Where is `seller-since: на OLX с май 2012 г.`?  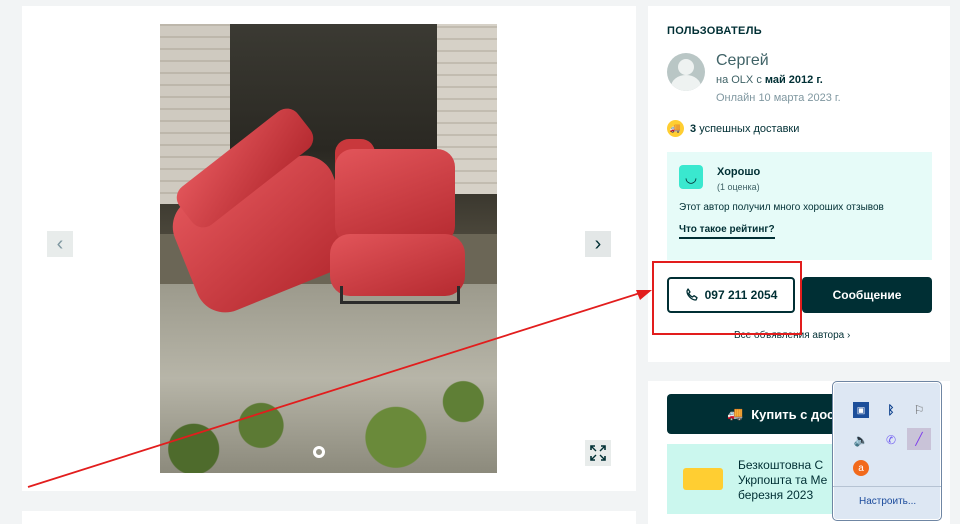 seller-since: на OLX с май 2012 г. is located at coordinates (769, 80).